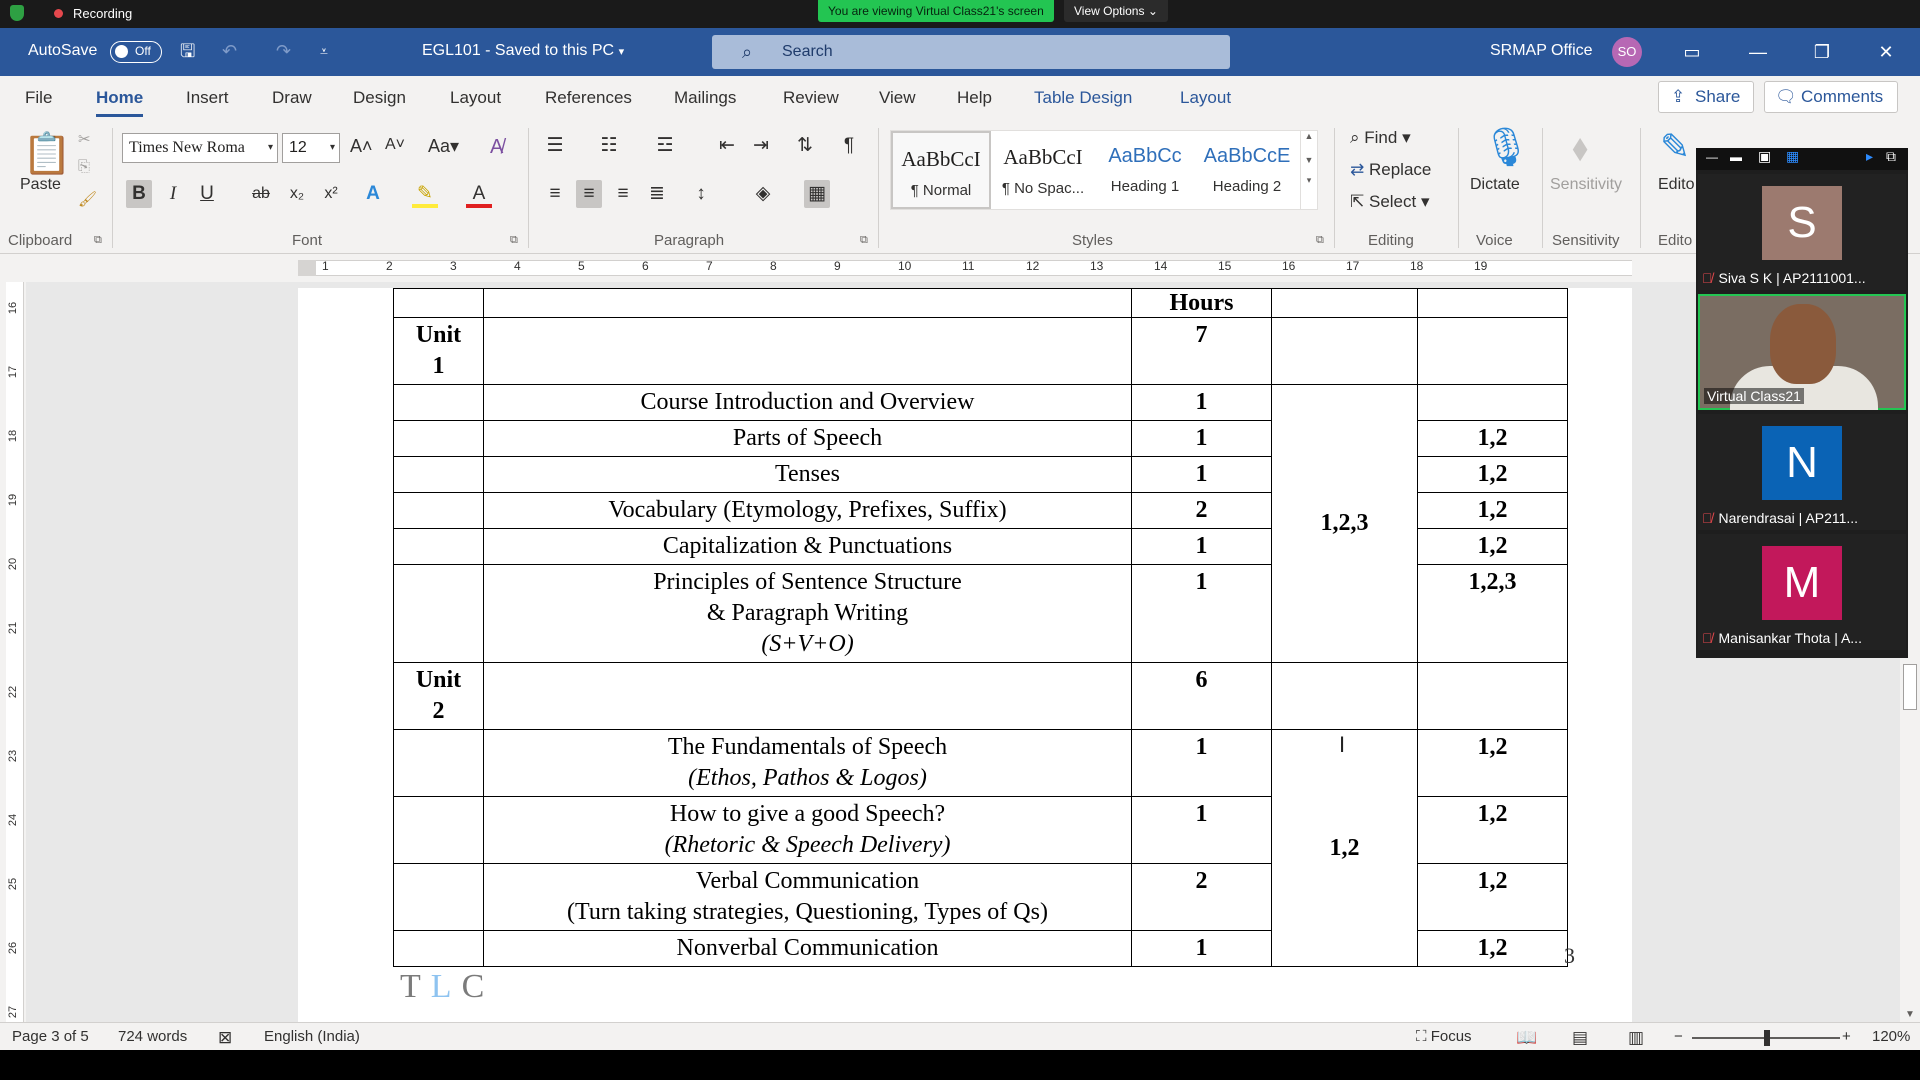 This screenshot has height=1080, width=1920. Describe the element at coordinates (817, 194) in the screenshot. I see `borders-icon: ▦` at that location.